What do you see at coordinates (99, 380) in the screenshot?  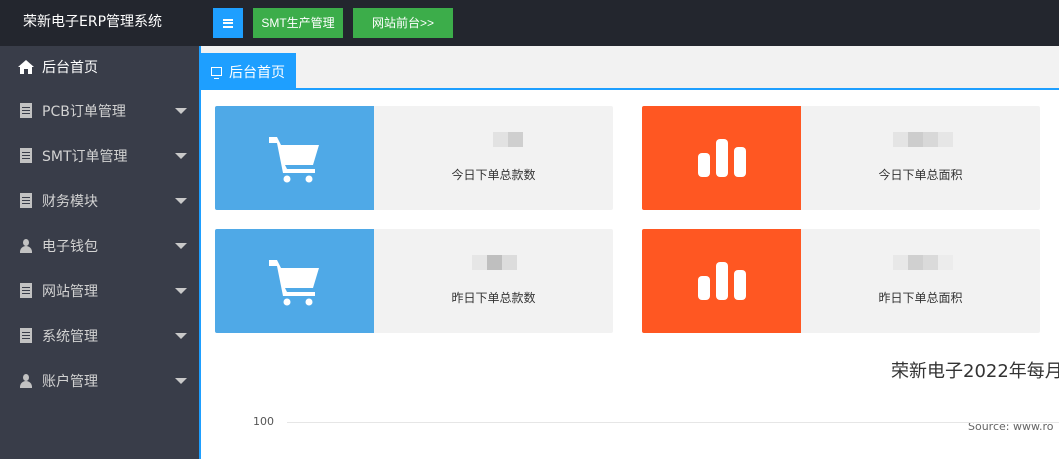 I see `sidebar-item-account: 账户管理` at bounding box center [99, 380].